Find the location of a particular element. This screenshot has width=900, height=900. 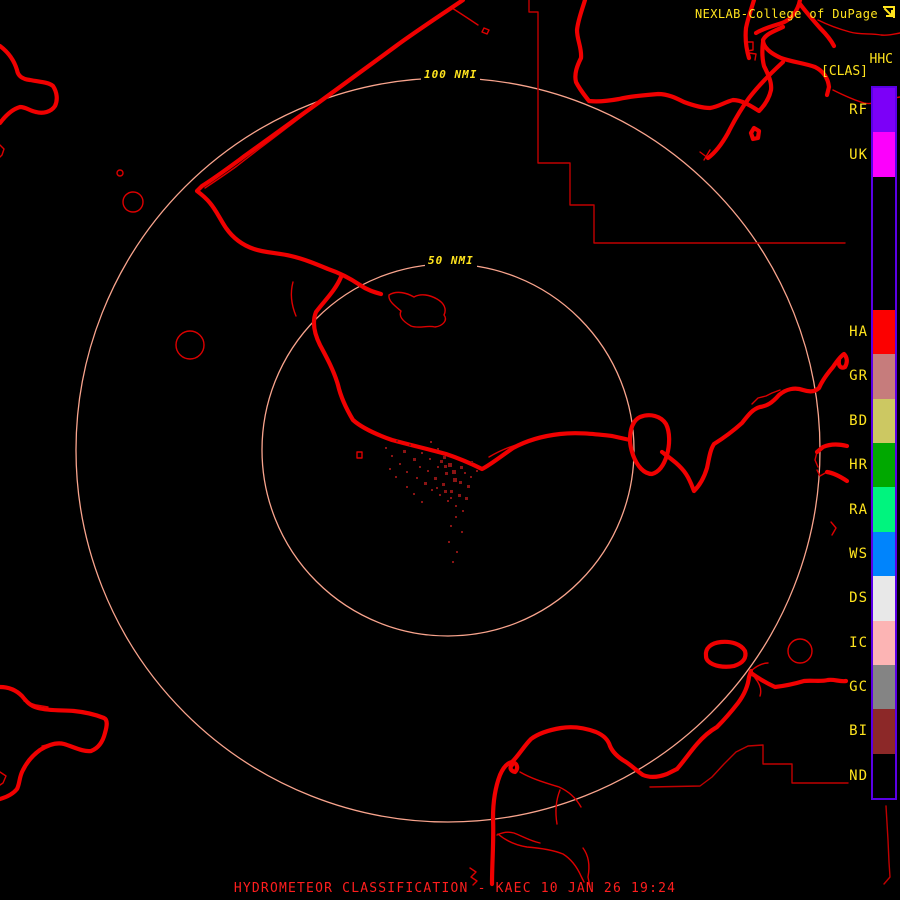

legend-bar-blocks is located at coordinates (884, 443).